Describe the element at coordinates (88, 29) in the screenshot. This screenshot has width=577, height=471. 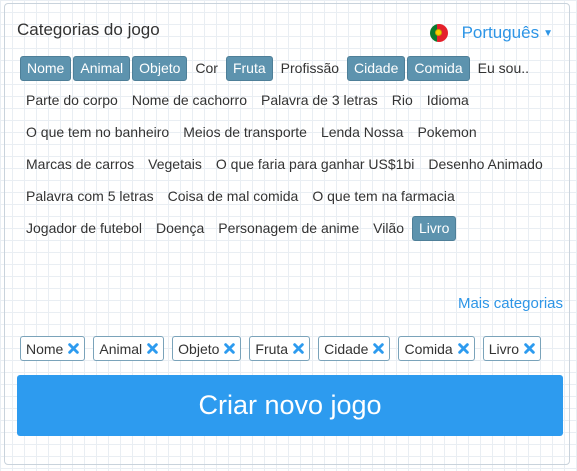
I see `panel-title: Categorias do jogo` at that location.